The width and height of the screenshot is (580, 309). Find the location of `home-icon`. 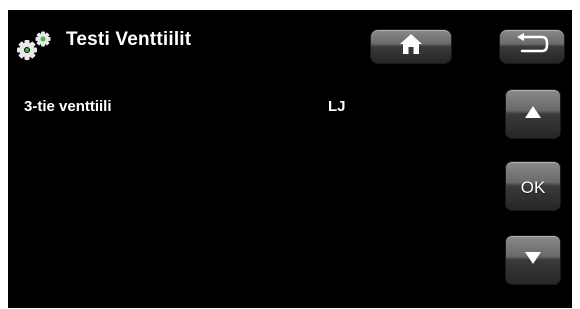

home-icon is located at coordinates (411, 46).